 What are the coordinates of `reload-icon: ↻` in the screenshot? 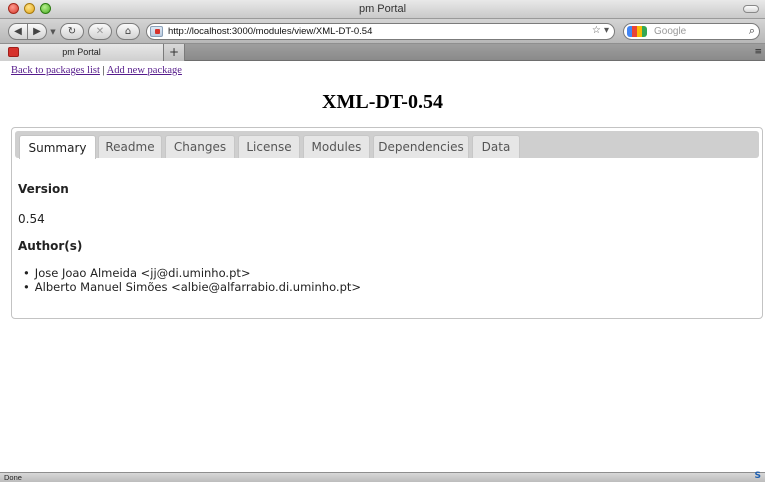 It's located at (72, 31).